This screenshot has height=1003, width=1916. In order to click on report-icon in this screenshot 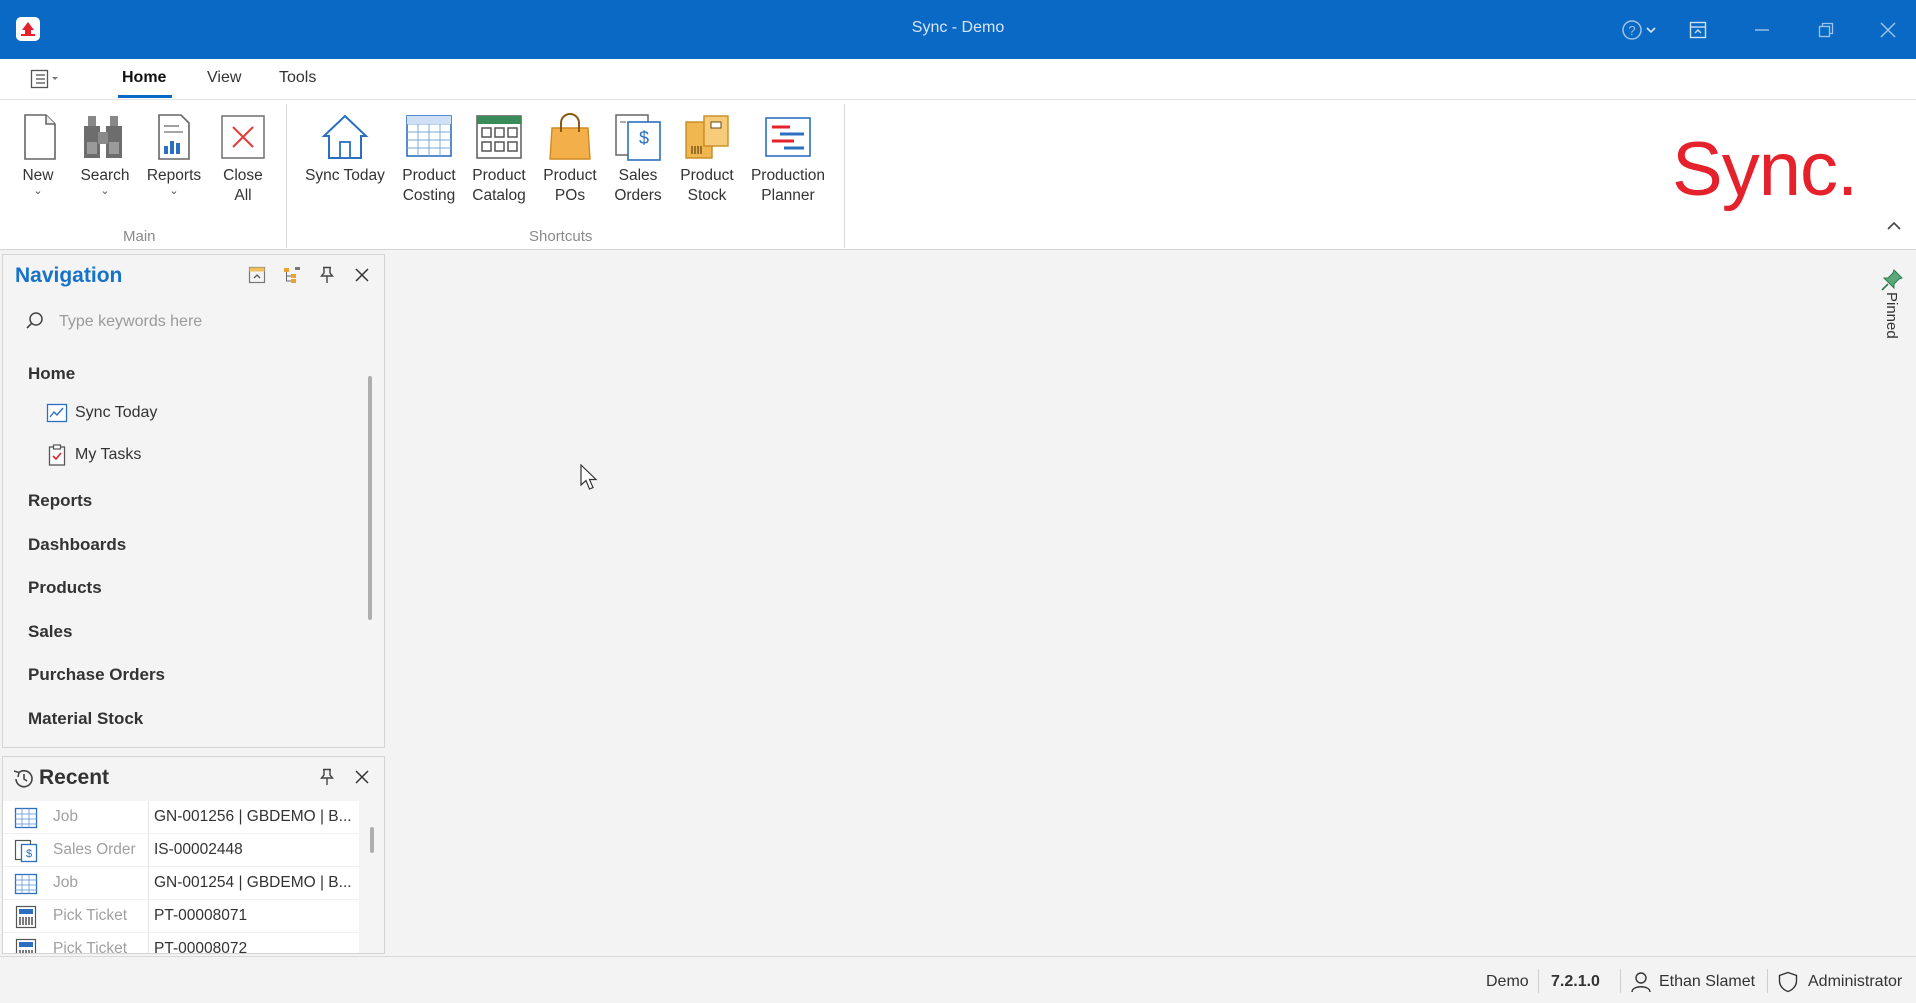, I will do `click(174, 137)`.